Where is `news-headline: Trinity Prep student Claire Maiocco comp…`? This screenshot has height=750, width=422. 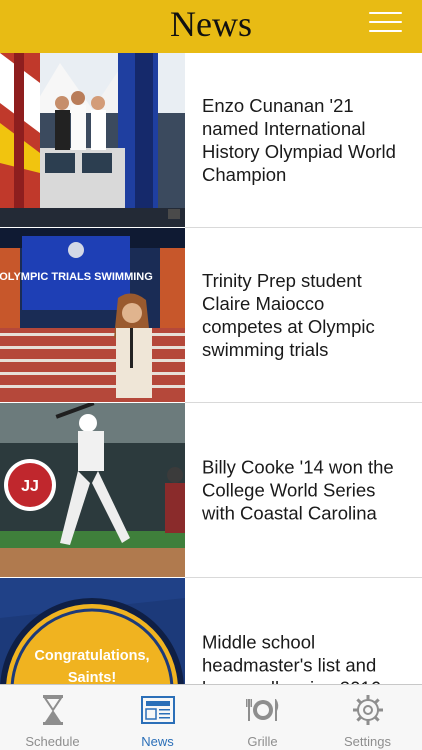
news-headline: Trinity Prep student Claire Maiocco comp… is located at coordinates (288, 315).